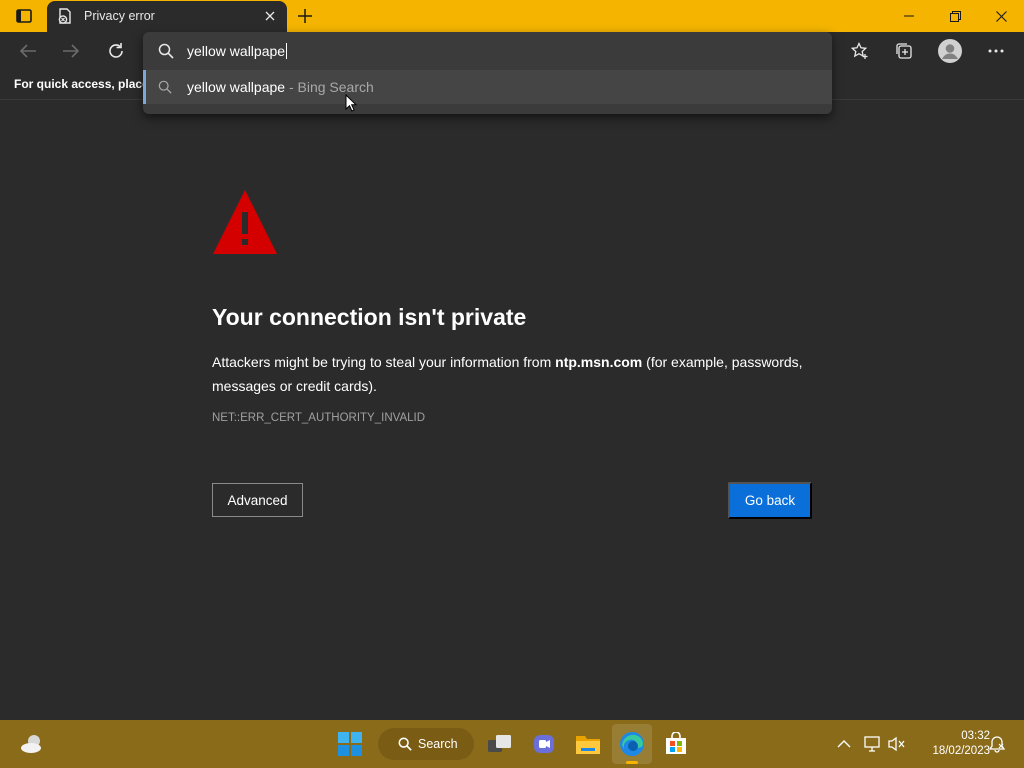 The height and width of the screenshot is (768, 1024). Describe the element at coordinates (996, 51) in the screenshot. I see `more-dots-icon` at that location.